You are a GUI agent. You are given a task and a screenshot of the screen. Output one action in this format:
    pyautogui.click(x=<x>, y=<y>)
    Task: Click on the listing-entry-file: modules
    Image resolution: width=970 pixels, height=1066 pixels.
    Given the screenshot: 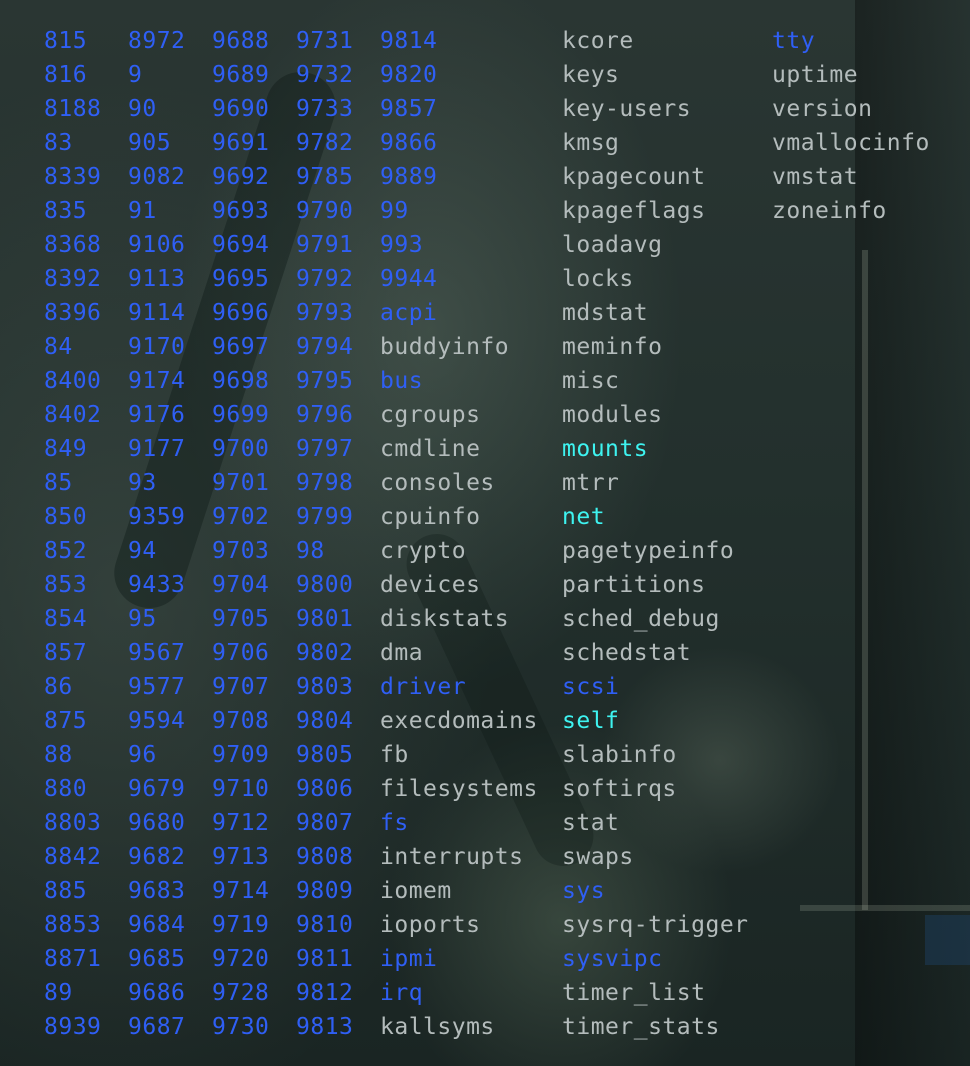 What is the action you would take?
    pyautogui.click(x=612, y=415)
    